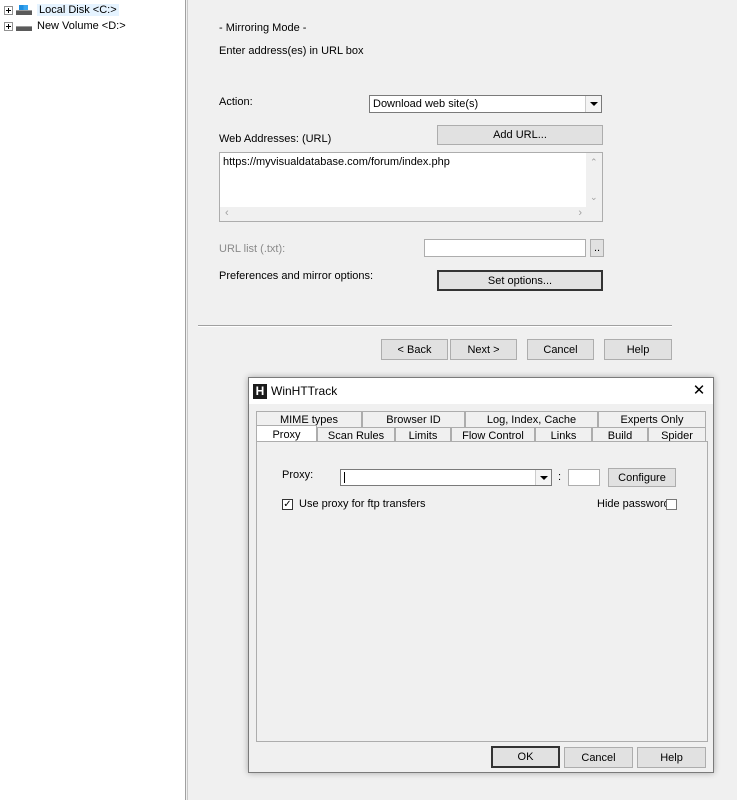 The image size is (737, 800). What do you see at coordinates (671, 504) in the screenshot?
I see `hide-password-checkbox` at bounding box center [671, 504].